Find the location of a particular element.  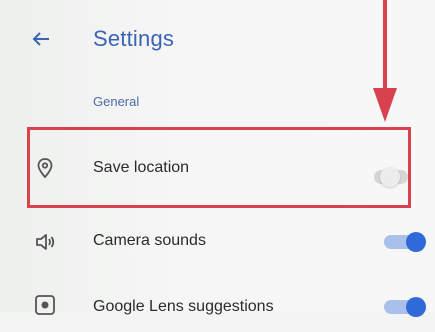

volume-icon is located at coordinates (45, 242).